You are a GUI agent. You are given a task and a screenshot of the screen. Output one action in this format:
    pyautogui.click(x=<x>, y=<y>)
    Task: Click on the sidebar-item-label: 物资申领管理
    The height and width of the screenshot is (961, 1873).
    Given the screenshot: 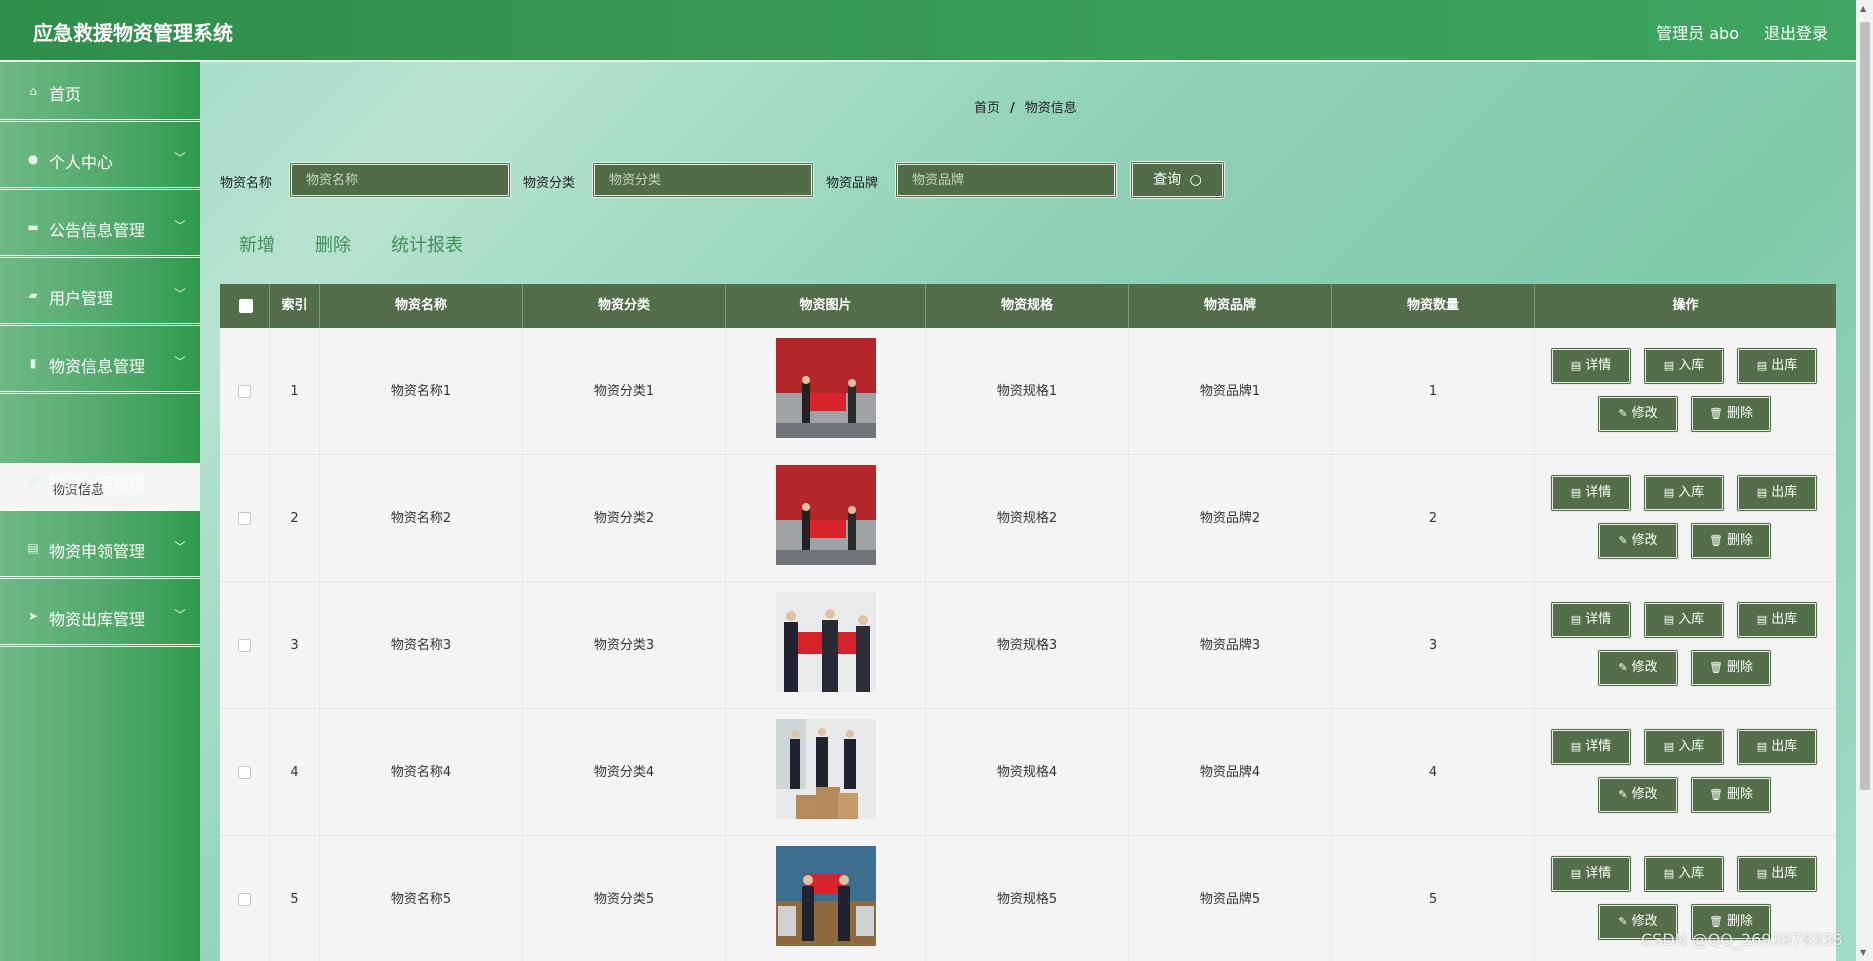 What is the action you would take?
    pyautogui.click(x=97, y=551)
    